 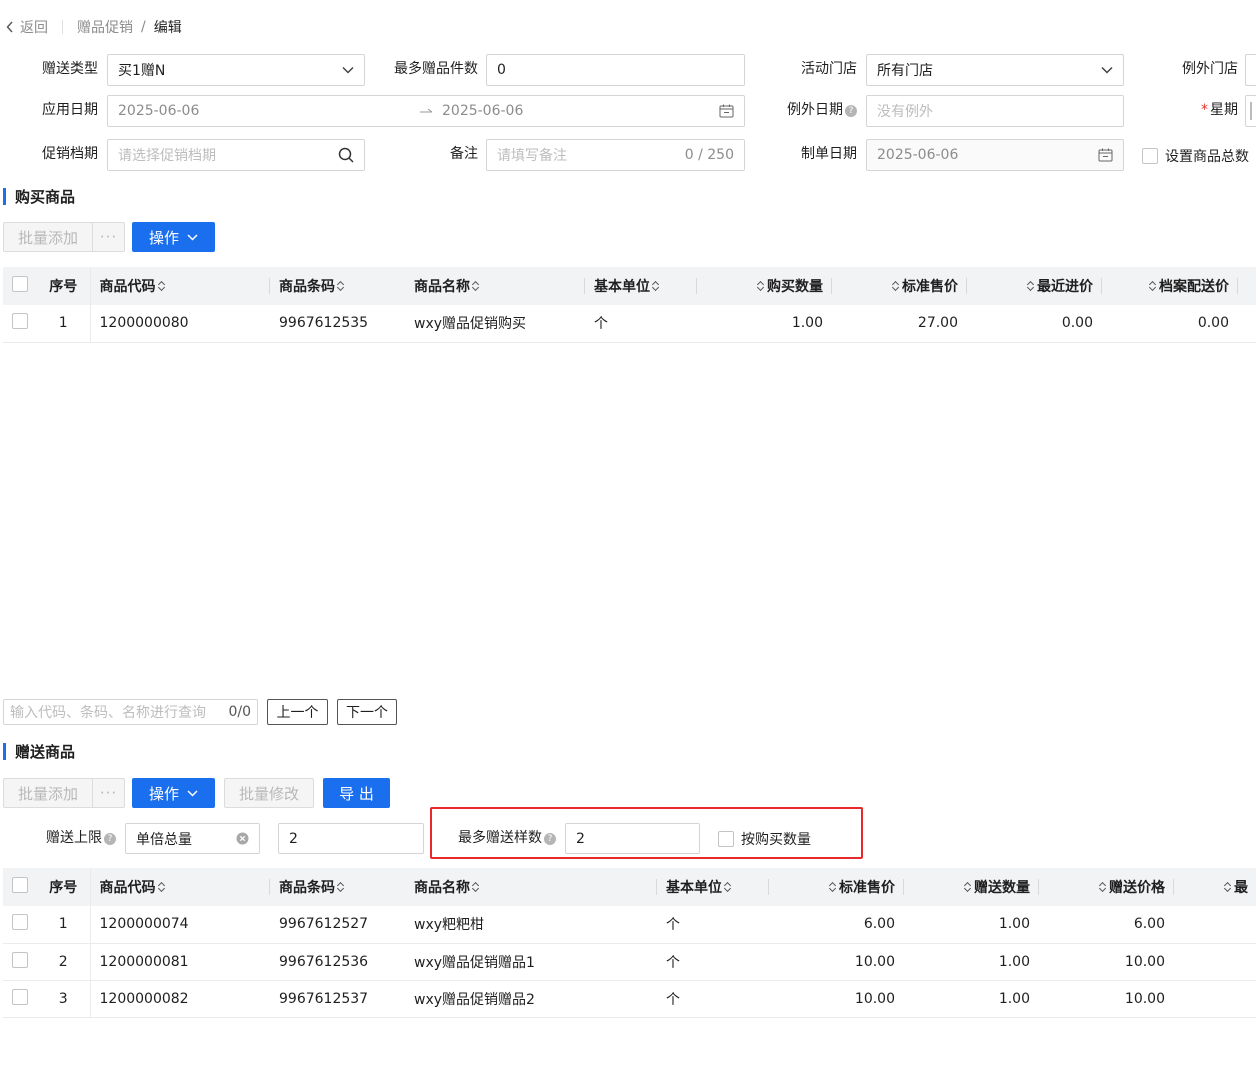 I want to click on gift-limit-value-input: 2, so click(x=351, y=838).